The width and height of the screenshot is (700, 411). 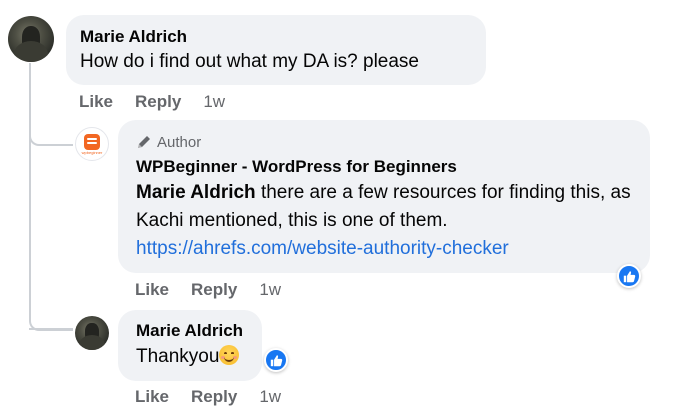 I want to click on avatar-marie-aldrich-small, so click(x=92, y=333).